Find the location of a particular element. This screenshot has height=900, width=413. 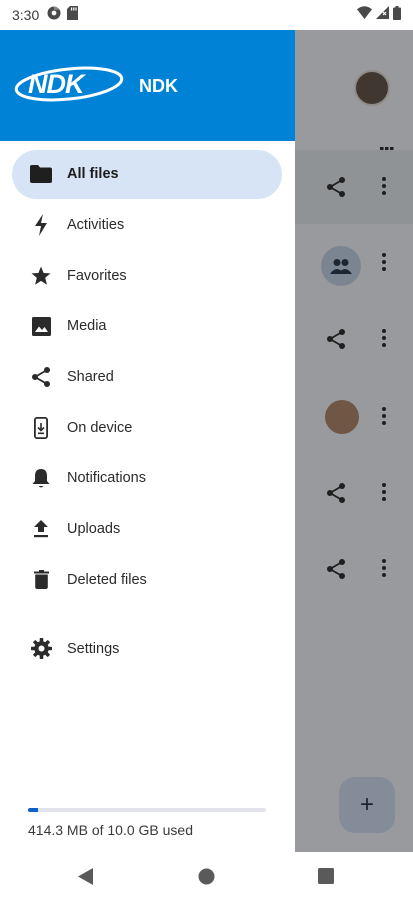

drawer-header: NDK NDK is located at coordinates (147, 85).